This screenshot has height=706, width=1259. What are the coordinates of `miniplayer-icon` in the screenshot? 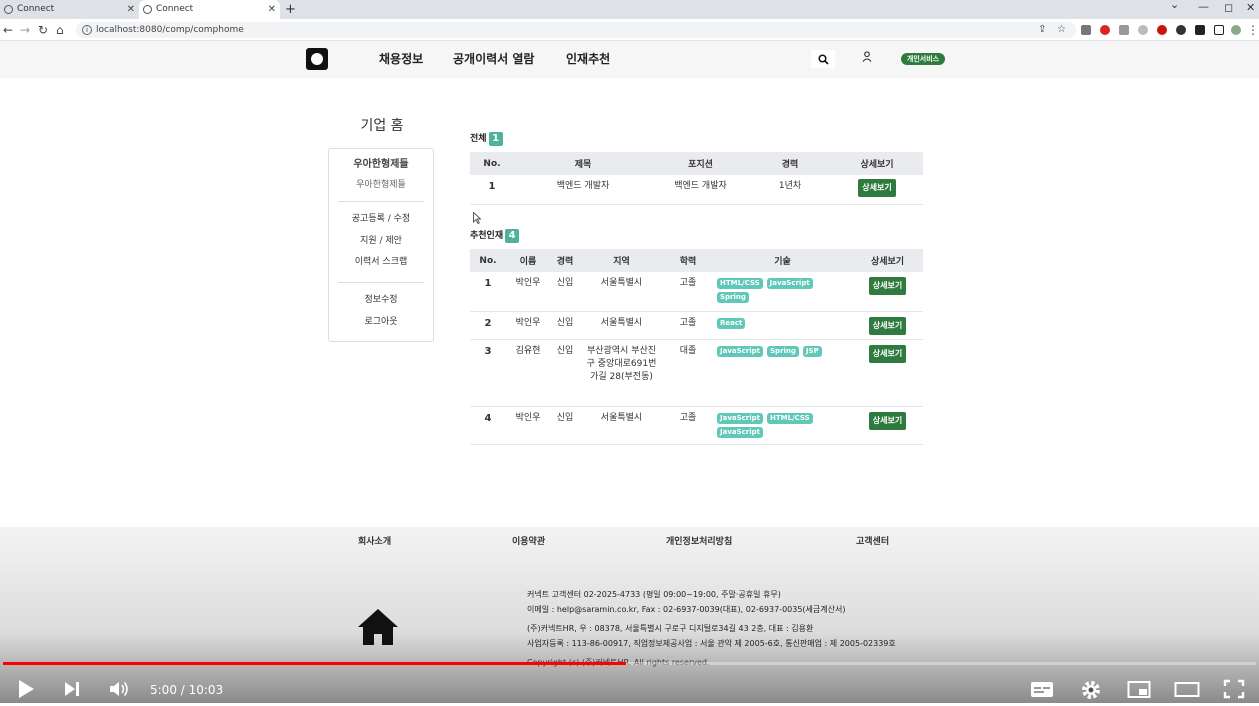 It's located at (1139, 691).